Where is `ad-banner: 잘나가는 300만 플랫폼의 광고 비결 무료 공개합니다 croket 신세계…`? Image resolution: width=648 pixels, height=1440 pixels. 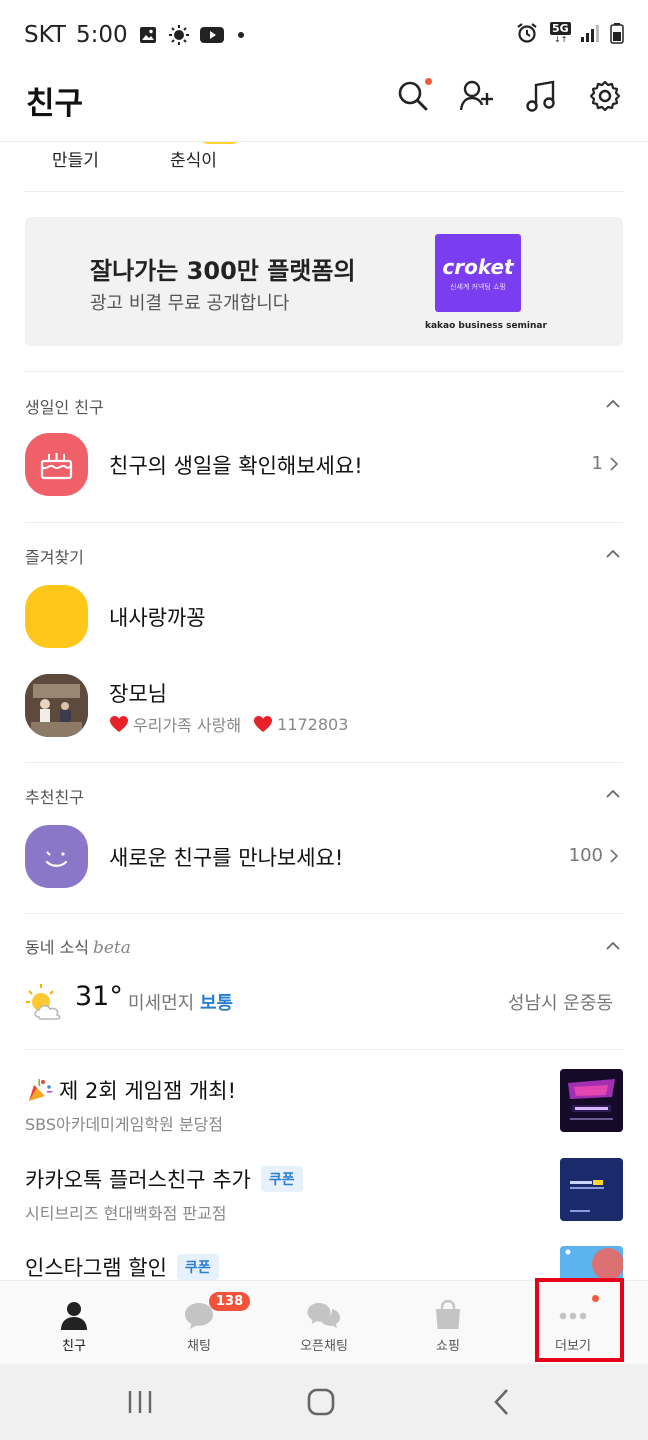 ad-banner: 잘나가는 300만 플랫폼의 광고 비결 무료 공개합니다 croket 신세계… is located at coordinates (324, 281).